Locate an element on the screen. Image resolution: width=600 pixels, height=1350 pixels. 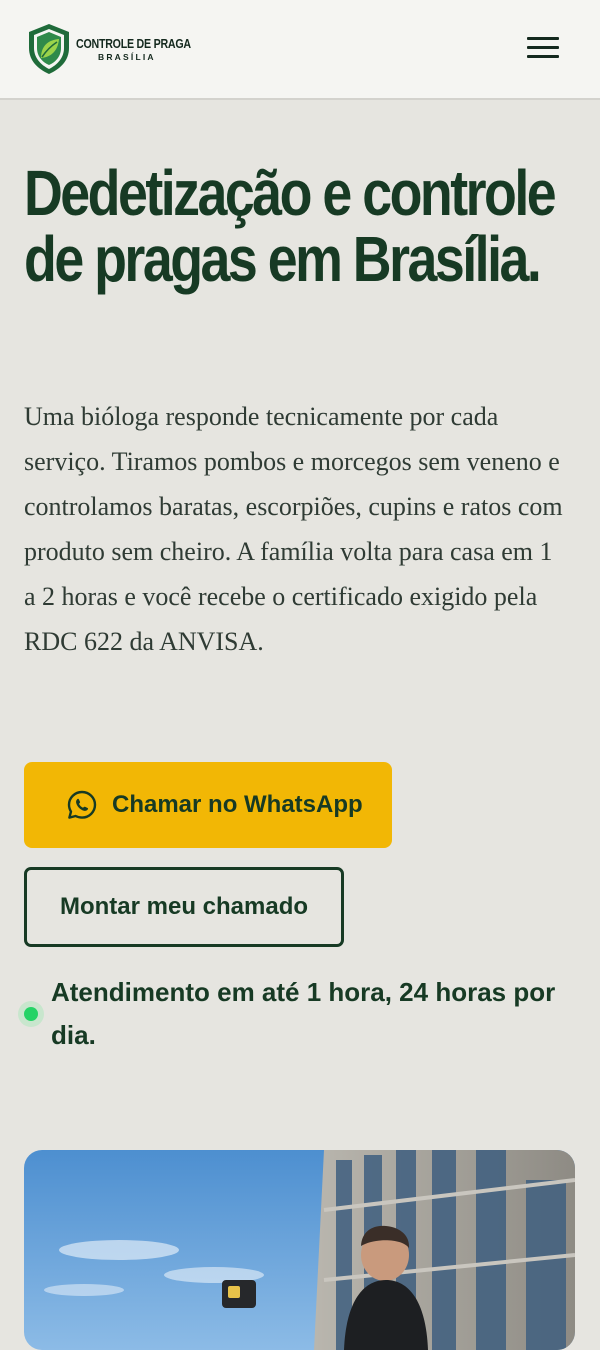
online-status-icon is located at coordinates (31, 1014).